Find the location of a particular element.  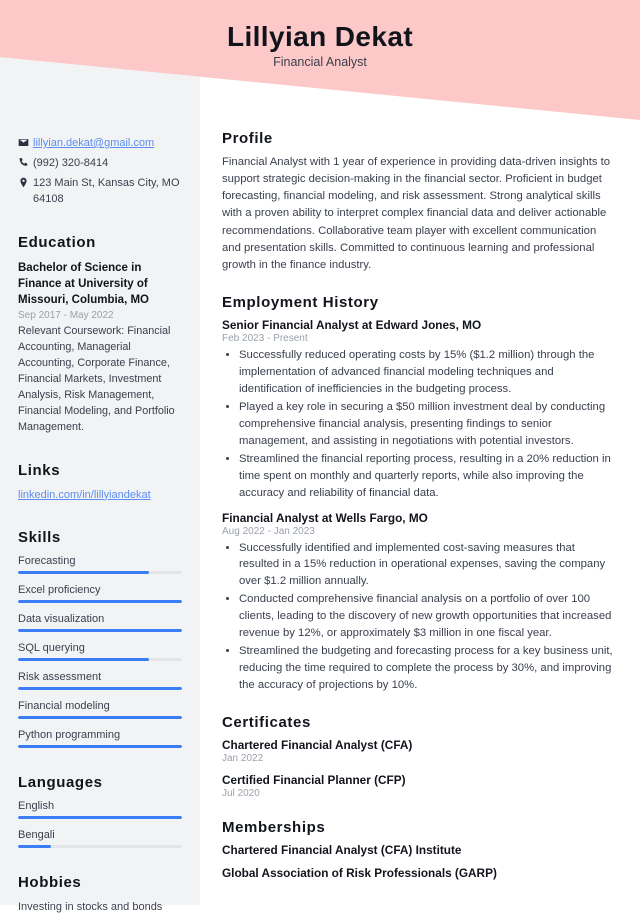

contact-address-value: 123 Main St, Kansas City, MO 64108 is located at coordinates (106, 190).